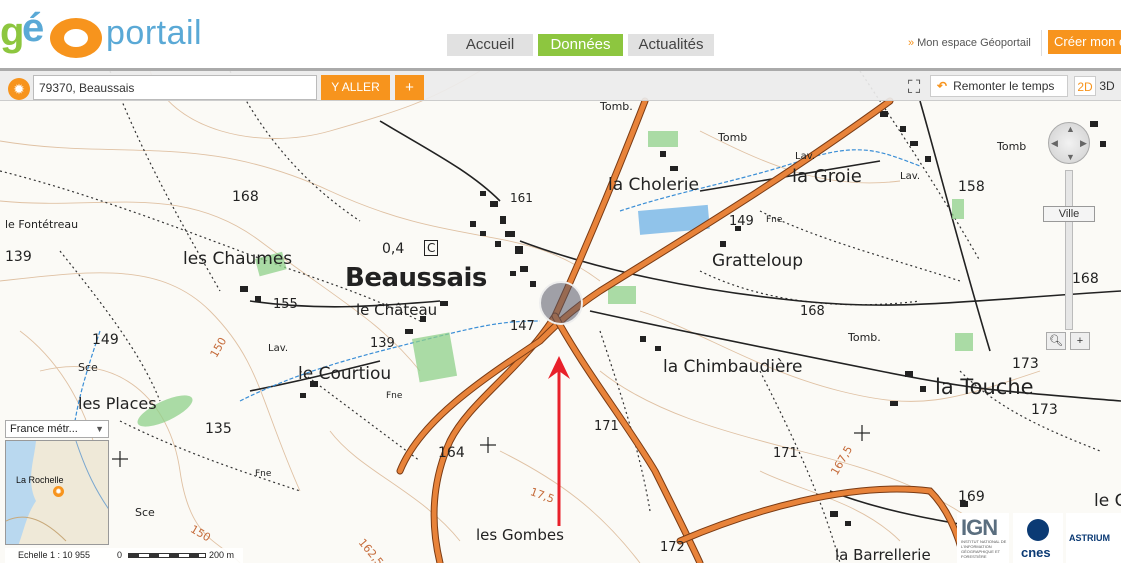  Describe the element at coordinates (42, 224) in the screenshot. I see `label-fontetreau: le Fontétreau` at that location.